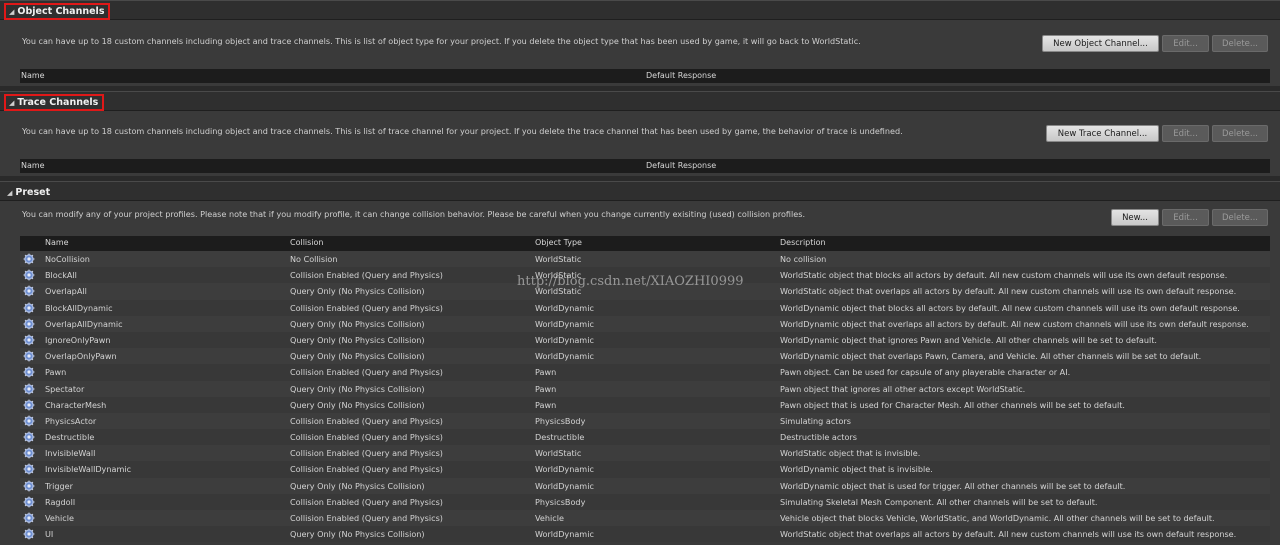  I want to click on column-description: Description, so click(803, 242).